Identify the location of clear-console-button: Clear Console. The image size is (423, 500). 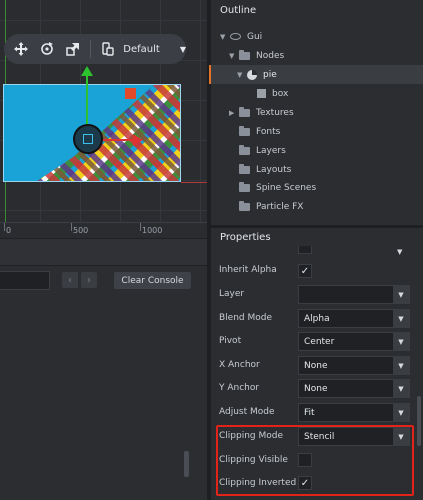
(152, 280).